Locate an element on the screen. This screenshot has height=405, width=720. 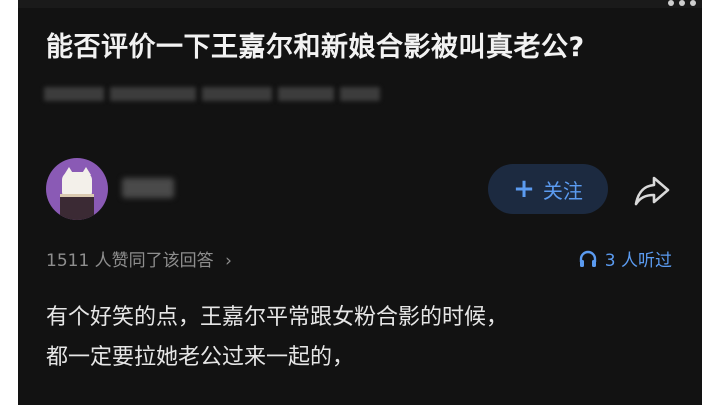
follow-button: + 关注 is located at coordinates (548, 189).